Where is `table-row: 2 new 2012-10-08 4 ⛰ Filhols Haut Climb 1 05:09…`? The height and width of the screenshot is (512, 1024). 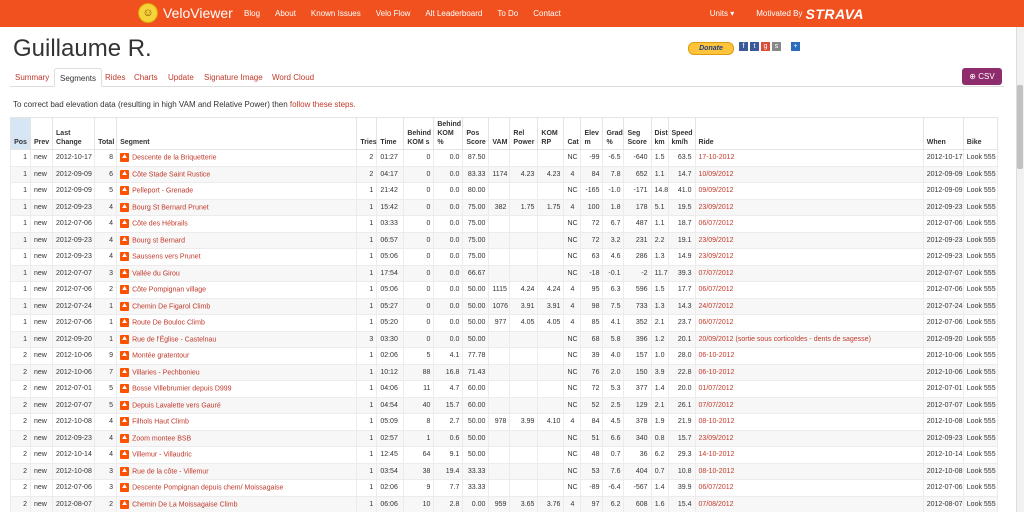 table-row: 2 new 2012-10-08 4 ⛰ Filhols Haut Climb 1 05:09… is located at coordinates (504, 422).